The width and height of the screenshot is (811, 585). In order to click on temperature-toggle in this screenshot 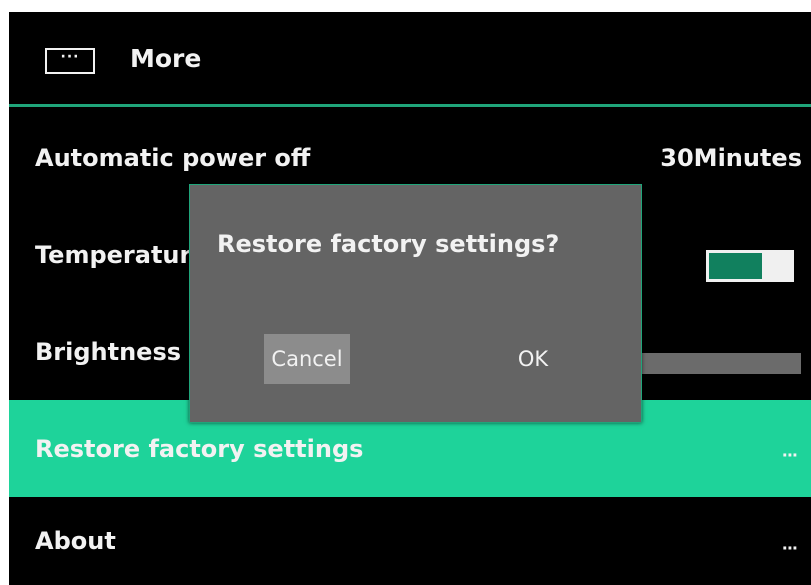, I will do `click(750, 266)`.